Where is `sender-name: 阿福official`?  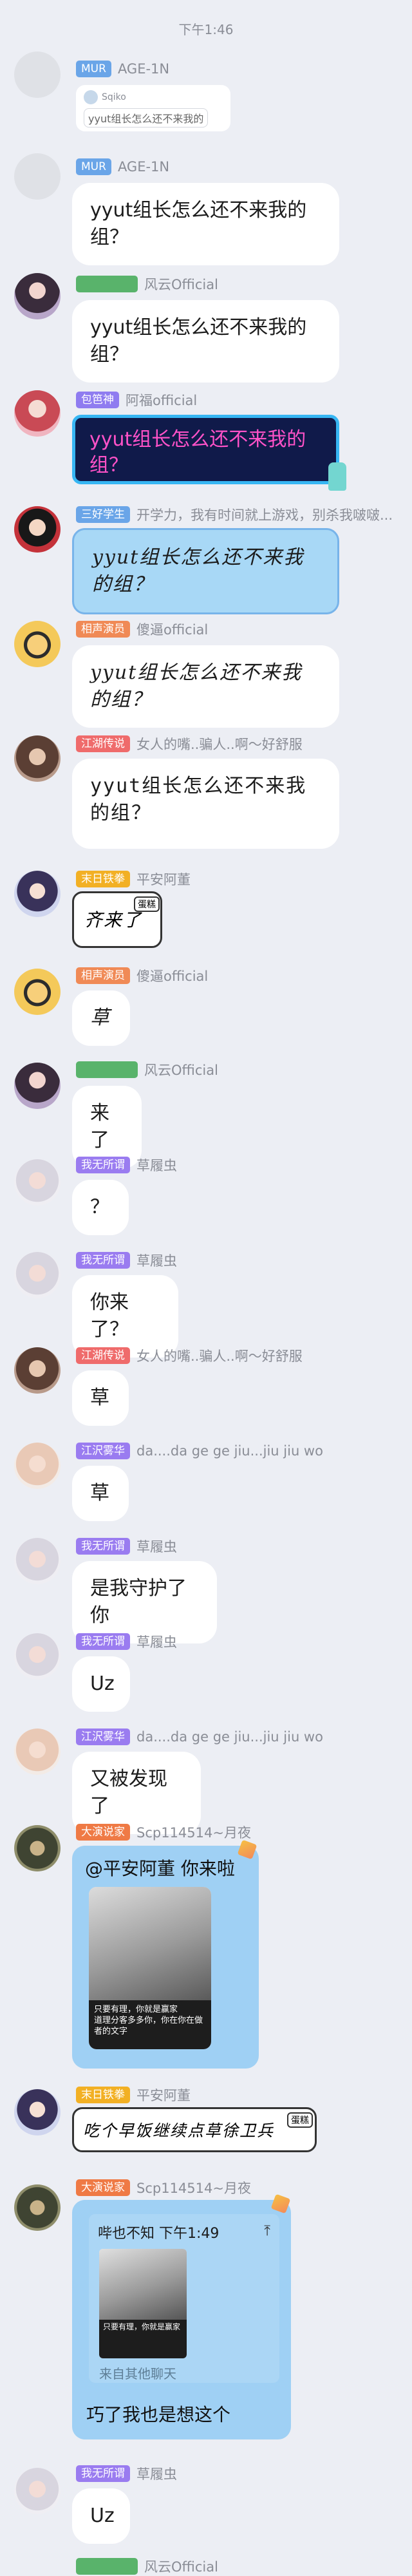
sender-name: 阿福official is located at coordinates (162, 400).